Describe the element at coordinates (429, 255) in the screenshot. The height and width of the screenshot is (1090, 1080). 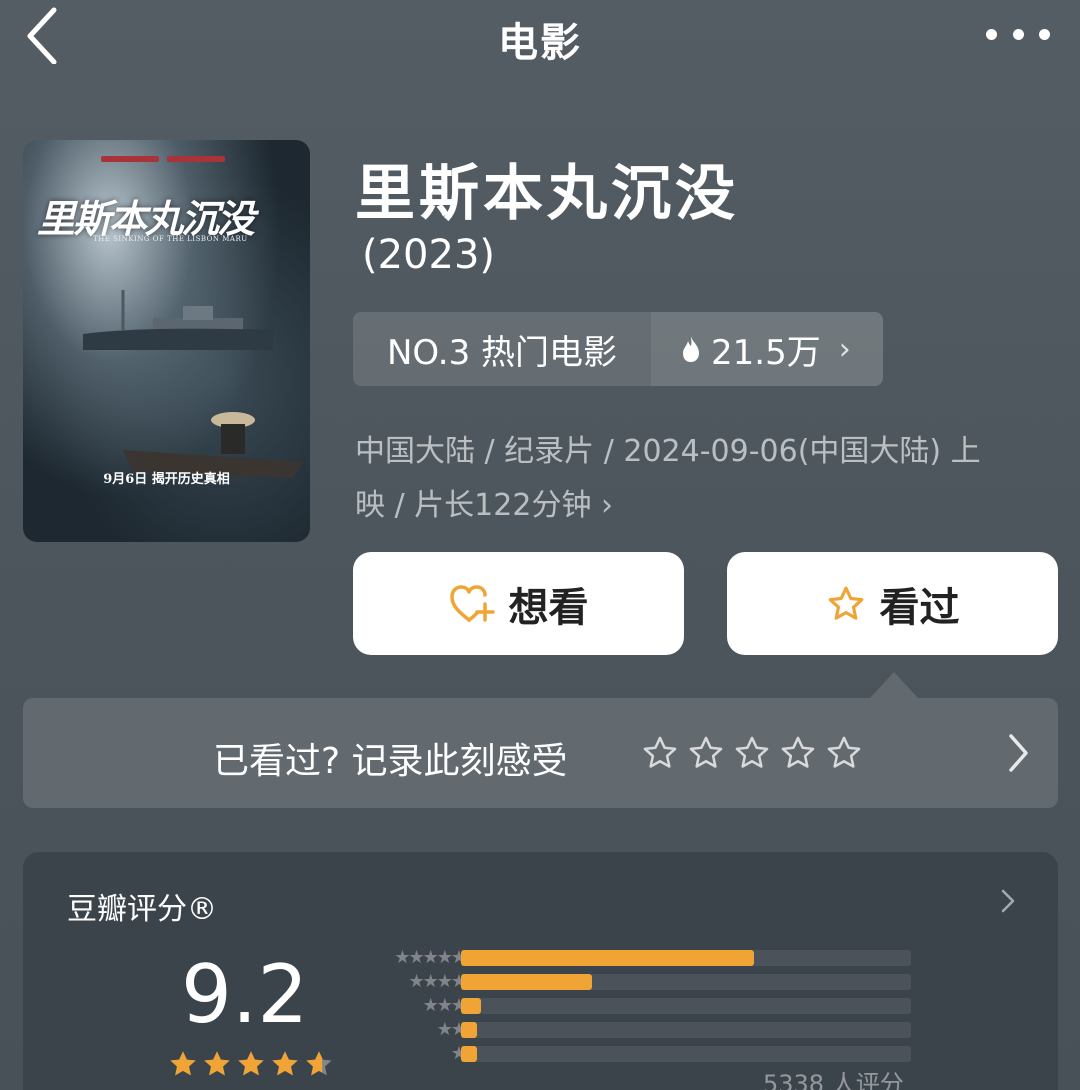
I see `movie-year: (2023)` at that location.